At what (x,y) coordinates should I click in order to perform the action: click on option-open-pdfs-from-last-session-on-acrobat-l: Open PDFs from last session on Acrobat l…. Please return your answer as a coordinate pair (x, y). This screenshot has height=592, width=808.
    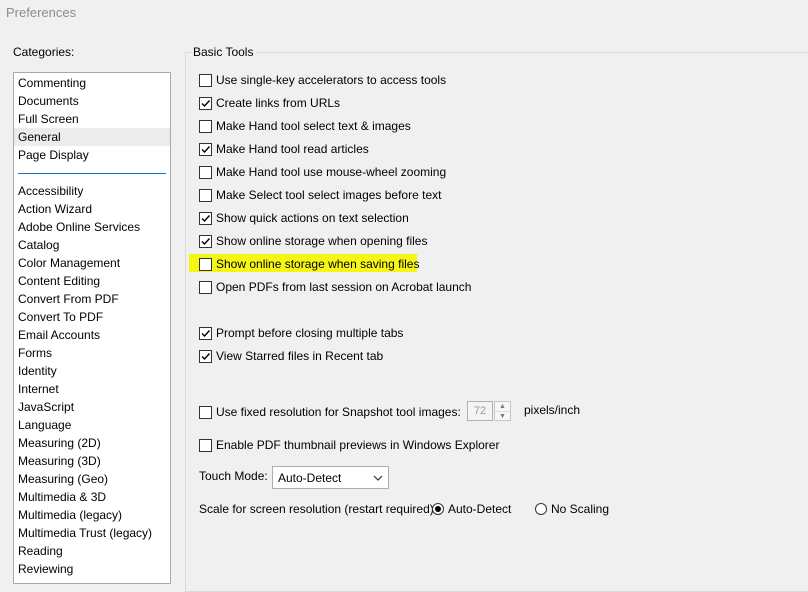
    Looking at the image, I should click on (335, 287).